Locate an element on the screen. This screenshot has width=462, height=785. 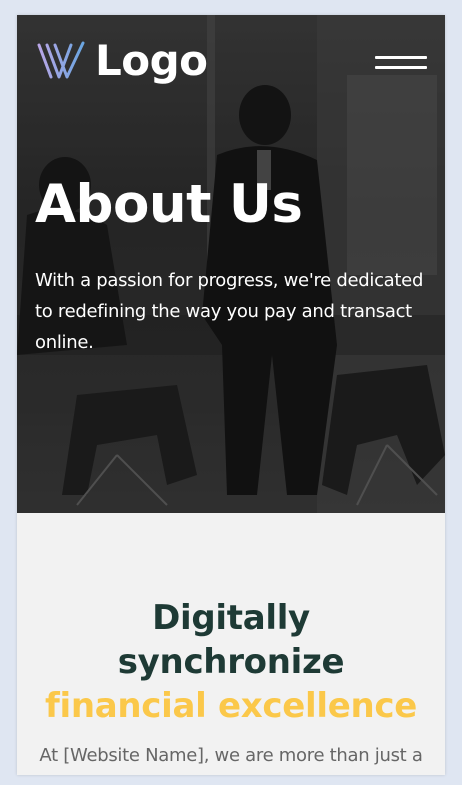
page-title: About Us is located at coordinates (169, 204).